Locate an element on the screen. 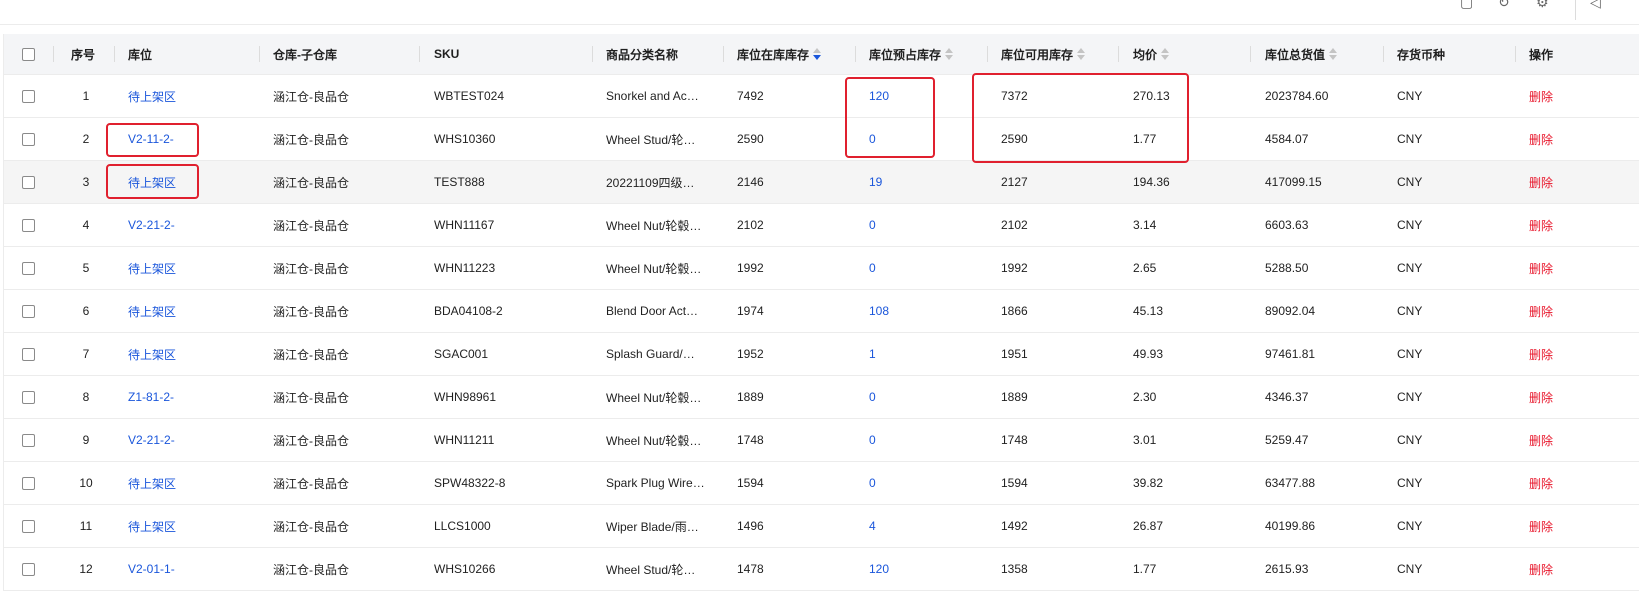  select-all-checkbox is located at coordinates (28, 54).